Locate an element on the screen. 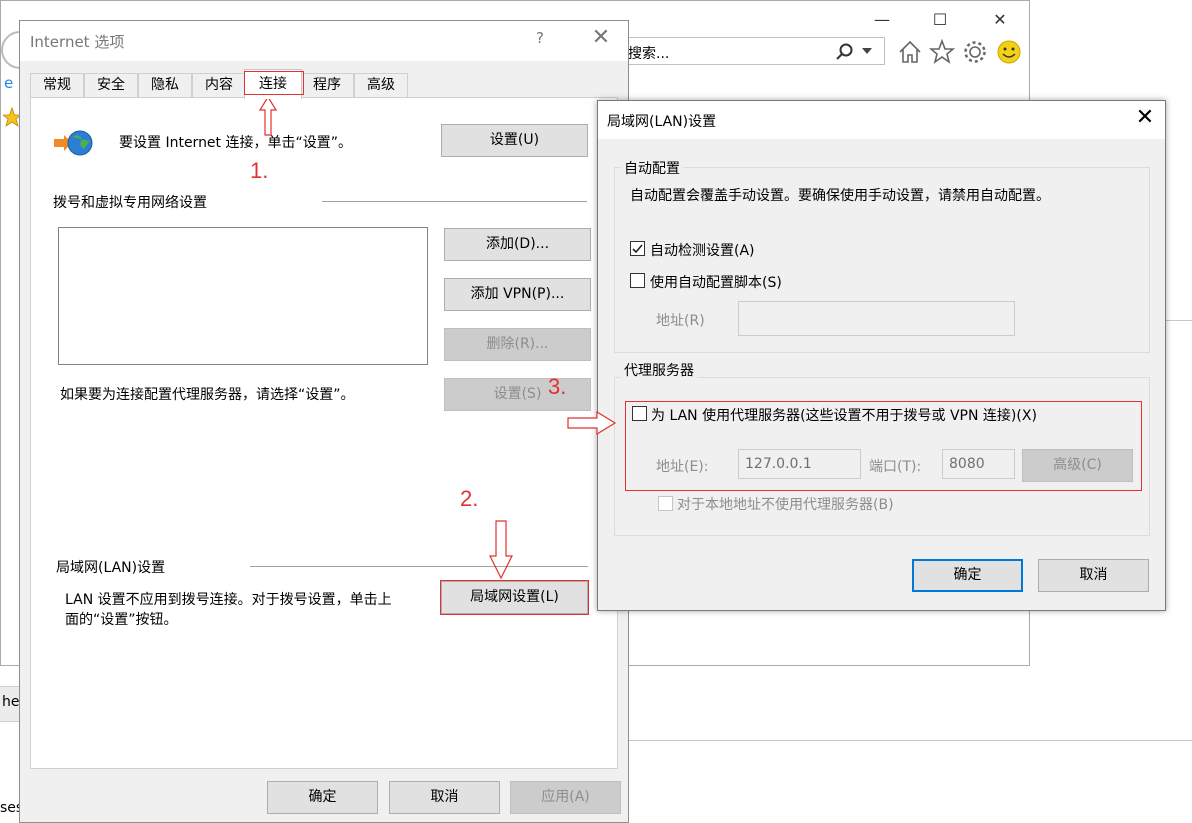 The height and width of the screenshot is (823, 1192). tab-privacy: 隐私 is located at coordinates (165, 85).